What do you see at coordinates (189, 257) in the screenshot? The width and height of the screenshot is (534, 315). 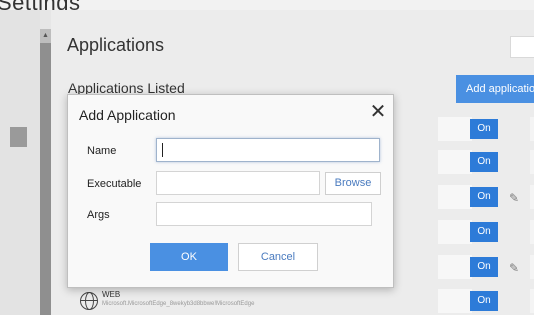 I see `ok-button: OK` at bounding box center [189, 257].